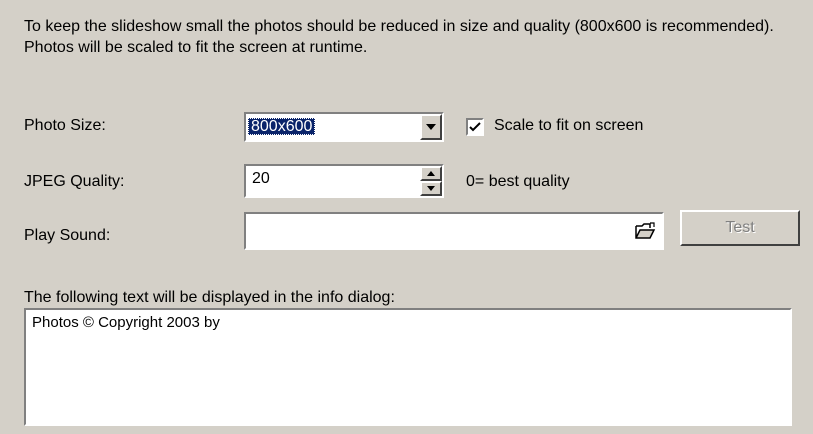 This screenshot has width=813, height=434. What do you see at coordinates (518, 181) in the screenshot?
I see `jpeg-quality-hint: 0= best quality` at bounding box center [518, 181].